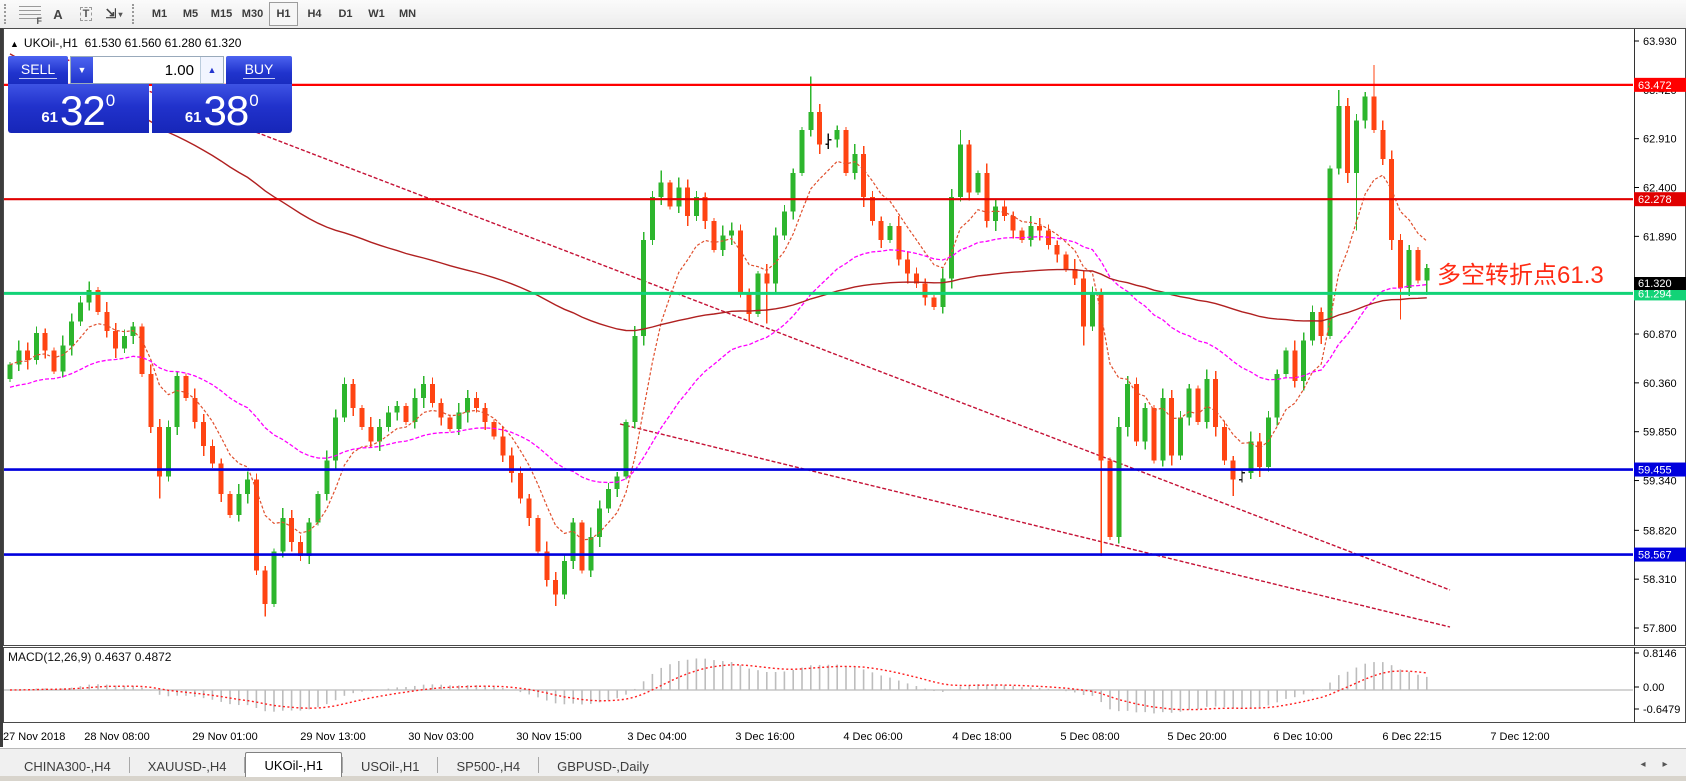 The image size is (1686, 781). What do you see at coordinates (1643, 764) in the screenshot?
I see `tab-scroll-left-icon: ◂` at bounding box center [1643, 764].